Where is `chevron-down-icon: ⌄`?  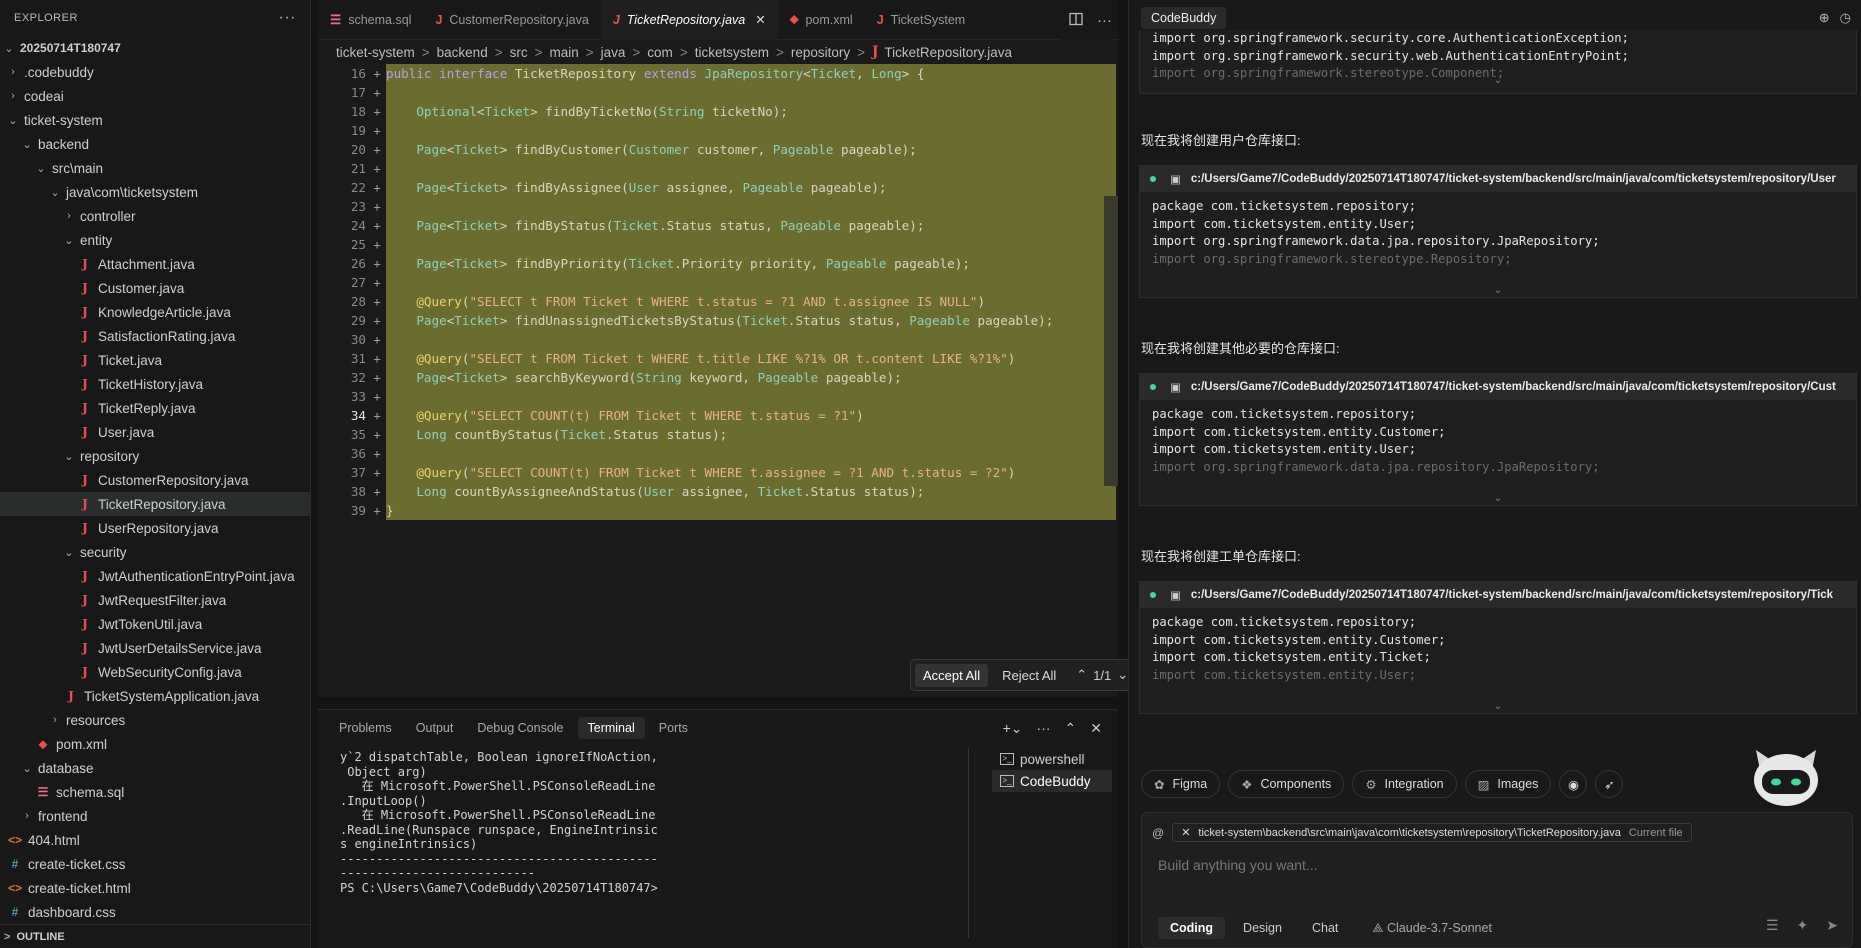
chevron-down-icon: ⌄ is located at coordinates (1122, 675).